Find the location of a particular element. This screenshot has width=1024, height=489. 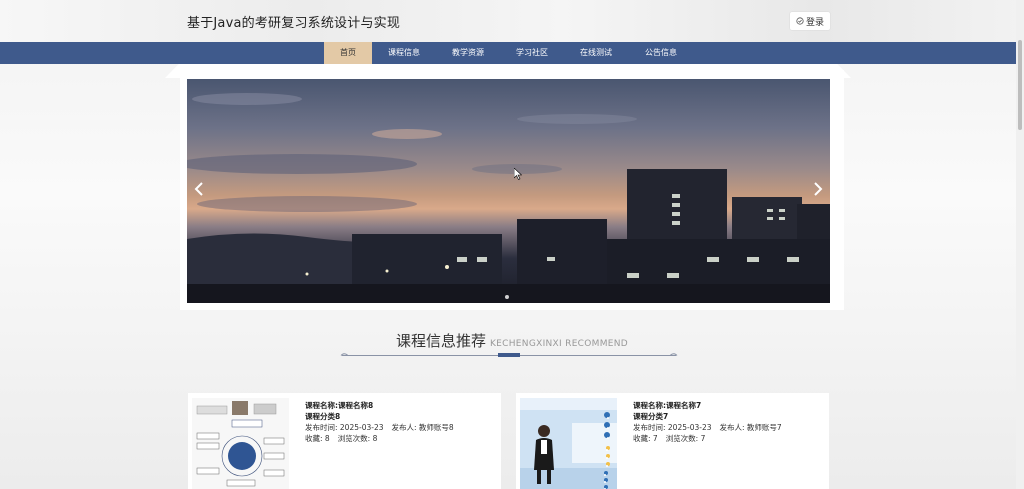

nav-study-community: 学习社区 is located at coordinates (532, 53).